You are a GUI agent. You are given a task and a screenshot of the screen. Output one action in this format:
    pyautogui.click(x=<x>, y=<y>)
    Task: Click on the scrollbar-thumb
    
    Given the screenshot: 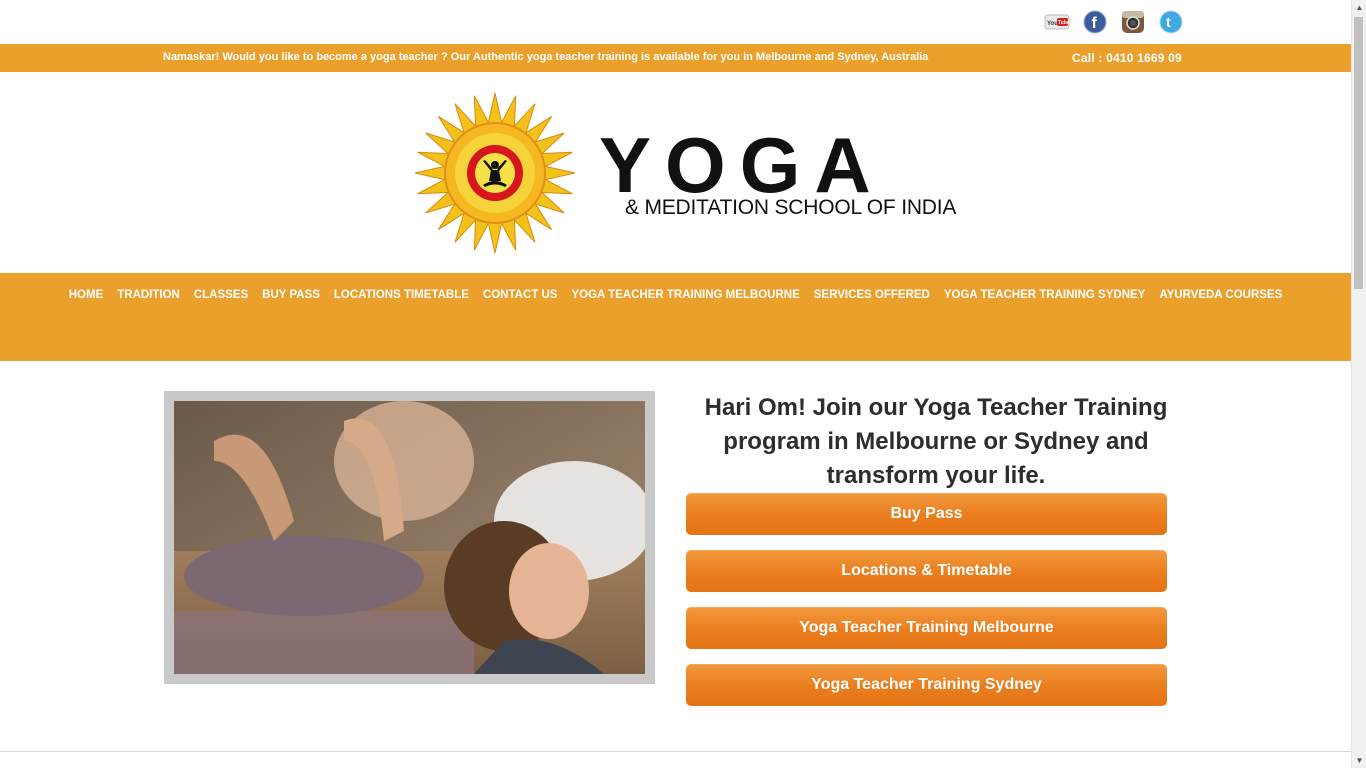 What is the action you would take?
    pyautogui.click(x=1358, y=153)
    